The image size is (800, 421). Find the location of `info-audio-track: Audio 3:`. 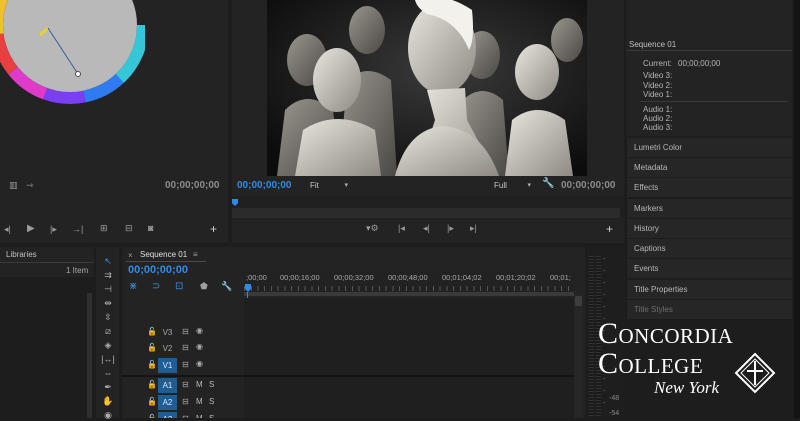

info-audio-track: Audio 3: is located at coordinates (658, 127).